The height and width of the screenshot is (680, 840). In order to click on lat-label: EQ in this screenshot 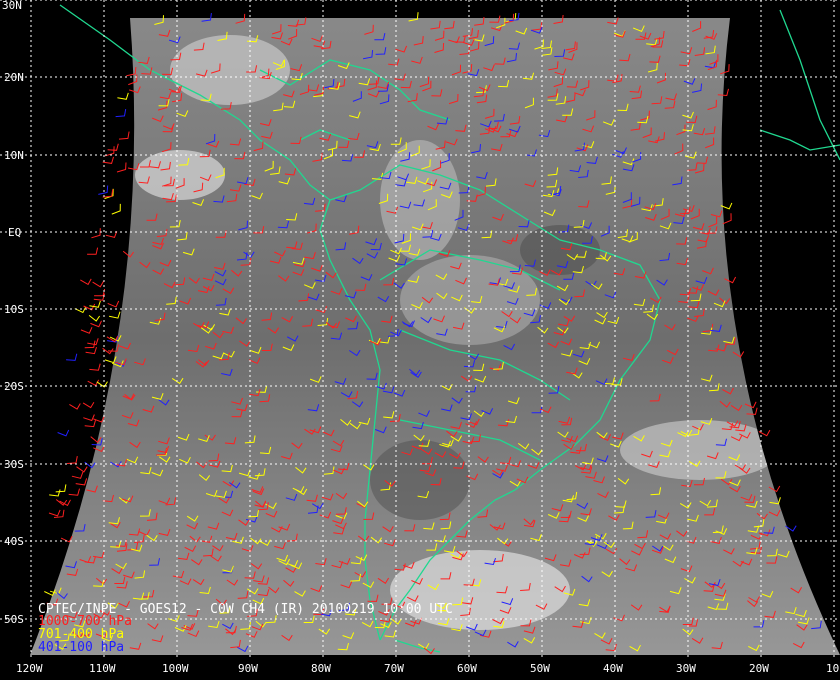, I will do `click(14, 232)`.